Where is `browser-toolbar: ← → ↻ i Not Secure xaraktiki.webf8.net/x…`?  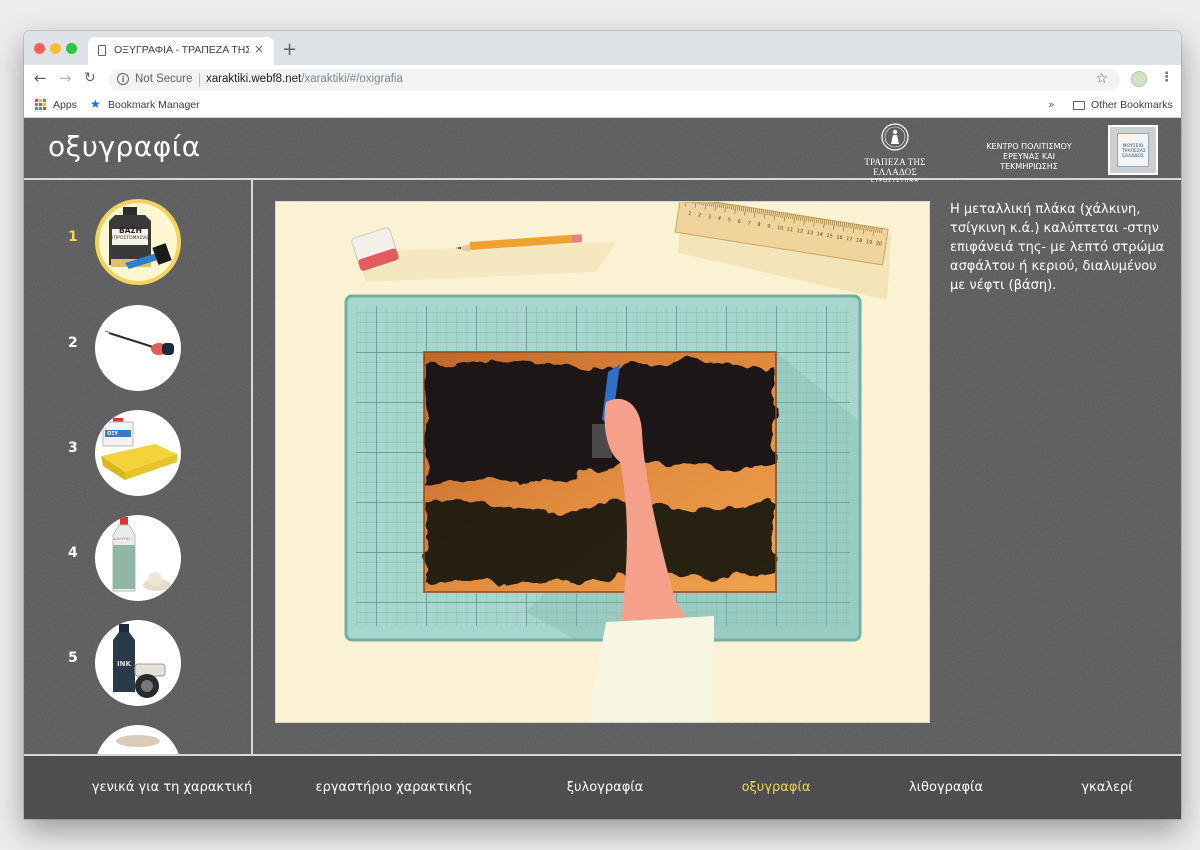 browser-toolbar: ← → ↻ i Not Secure xaraktiki.webf8.net/x… is located at coordinates (602, 80).